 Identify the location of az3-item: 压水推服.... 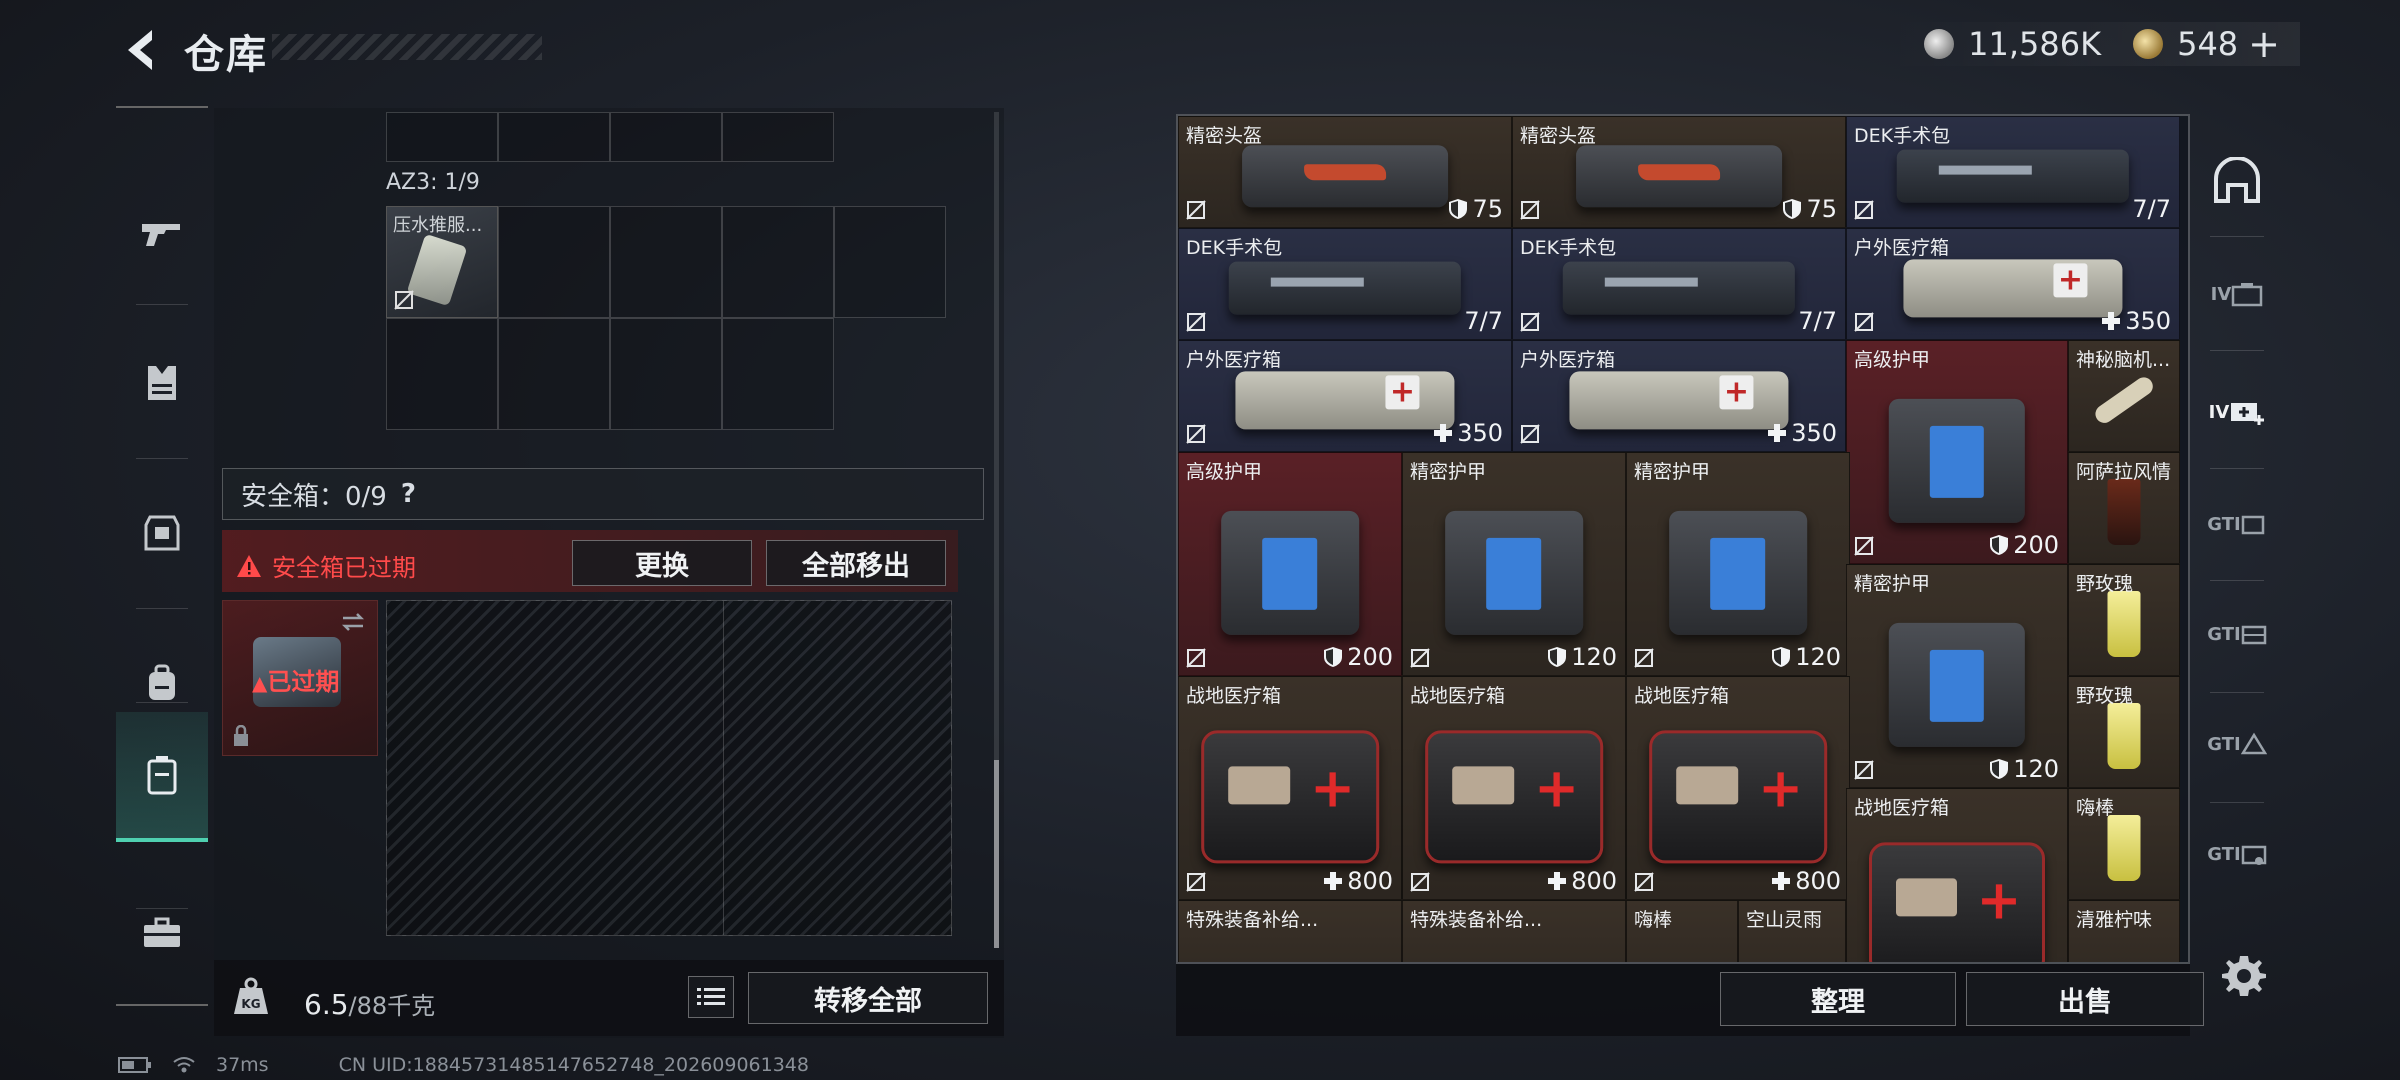
(442, 262).